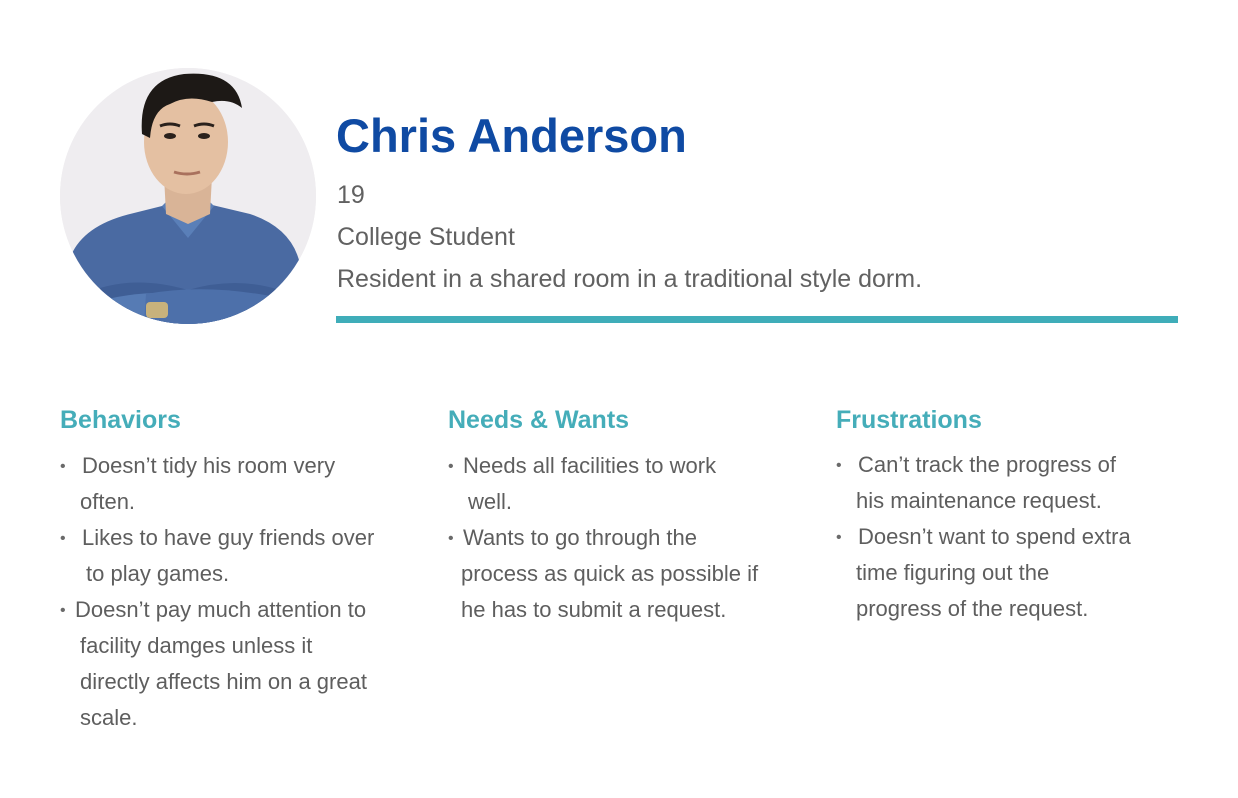 The width and height of the screenshot is (1238, 798). I want to click on behaviors-title: Behaviors, so click(120, 420).